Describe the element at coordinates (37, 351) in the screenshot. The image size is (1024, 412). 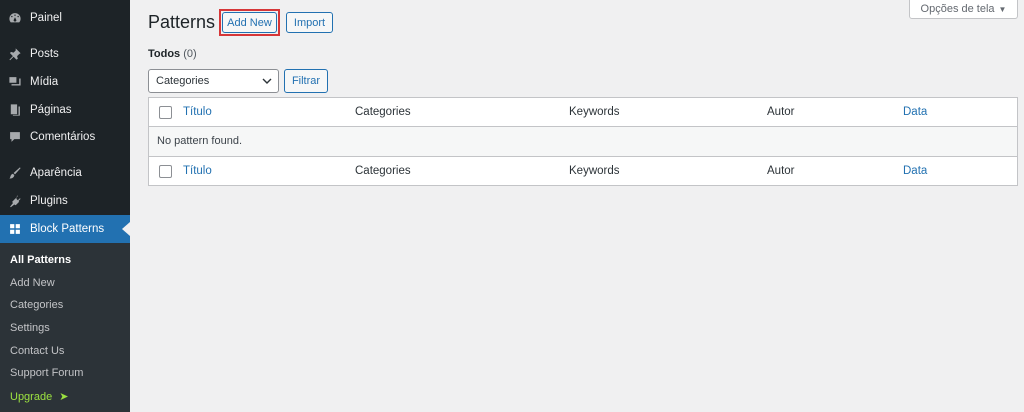
I see `submenu-contact-us: Contact Us` at that location.